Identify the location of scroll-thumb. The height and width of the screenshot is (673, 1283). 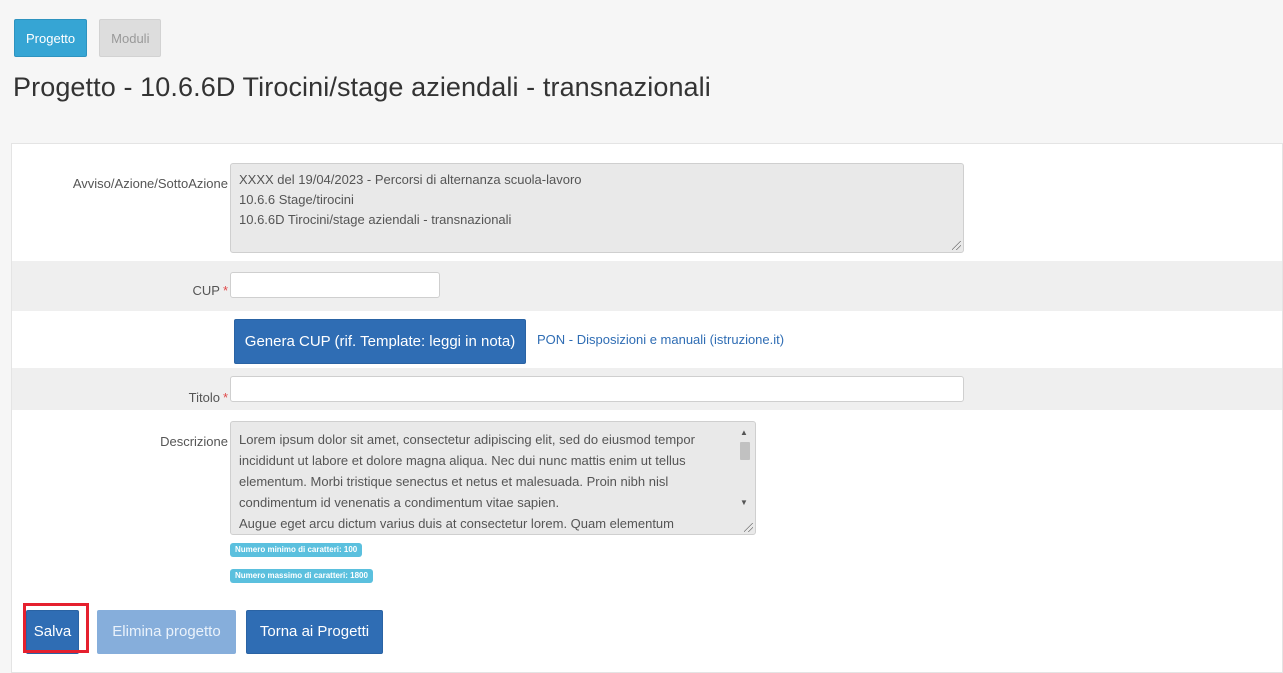
(745, 451).